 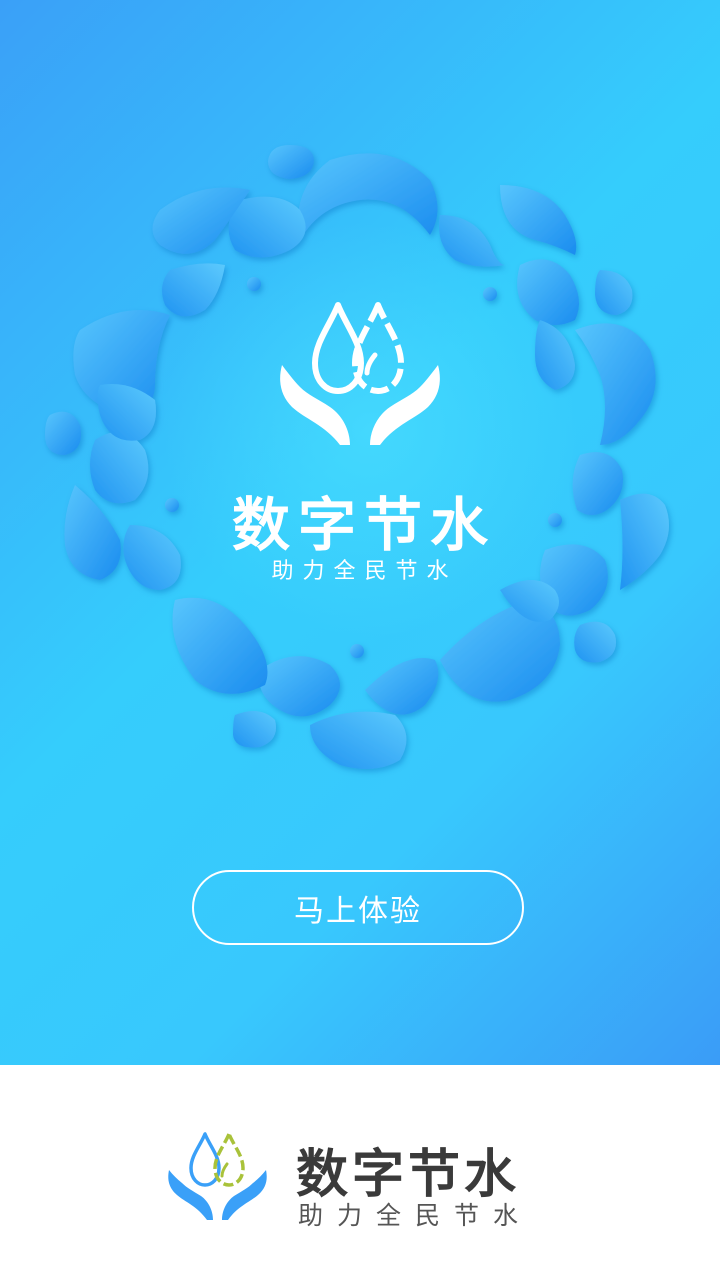 I want to click on hero-subtitle: 助力全民节水, so click(x=364, y=571).